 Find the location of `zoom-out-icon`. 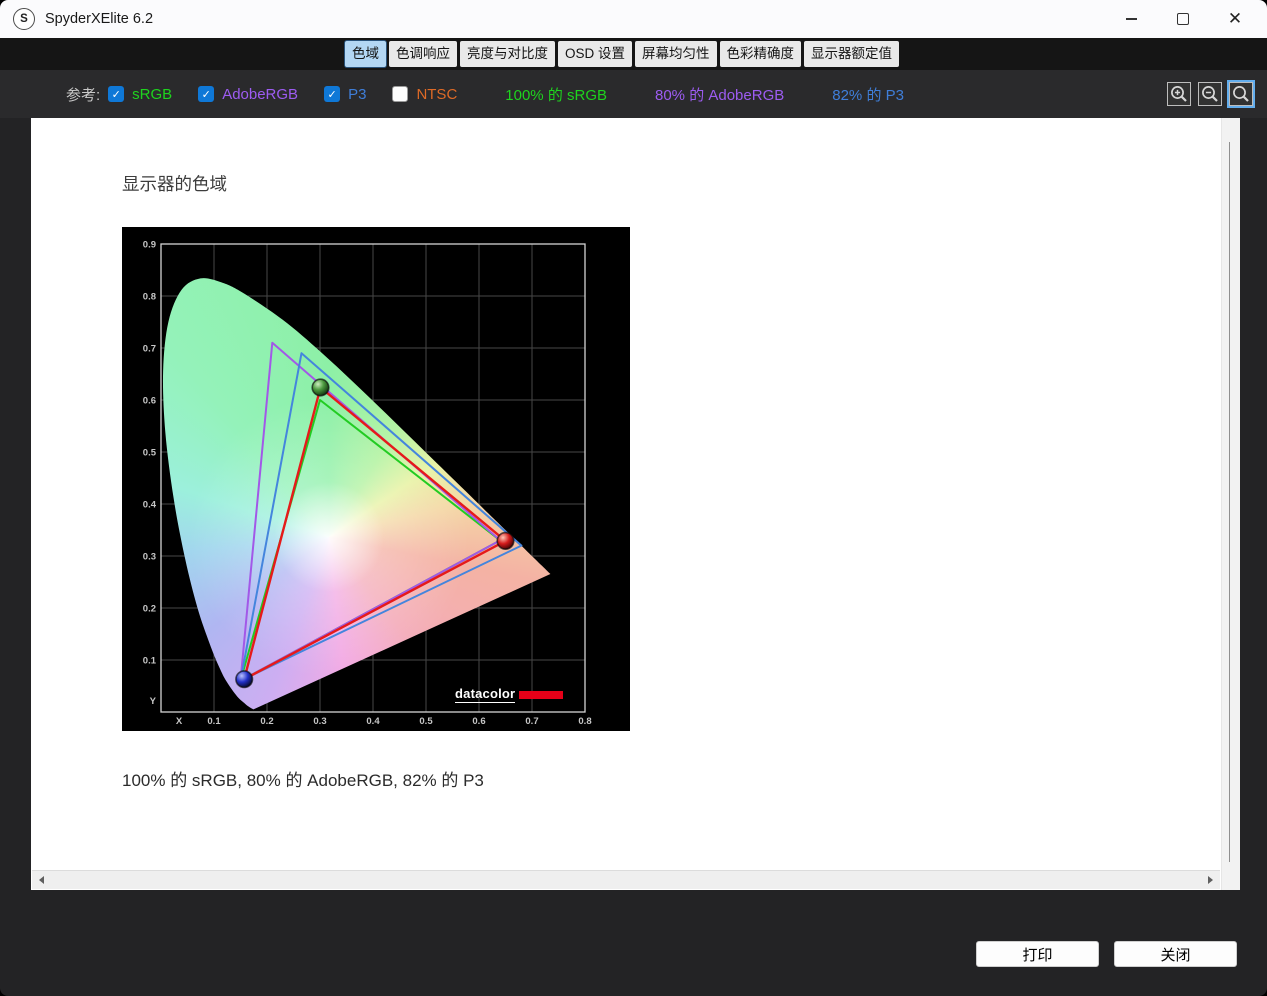

zoom-out-icon is located at coordinates (1210, 94).